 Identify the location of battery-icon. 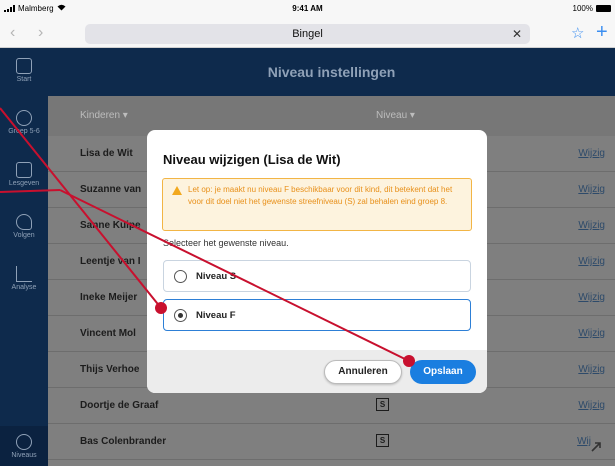
(603, 8).